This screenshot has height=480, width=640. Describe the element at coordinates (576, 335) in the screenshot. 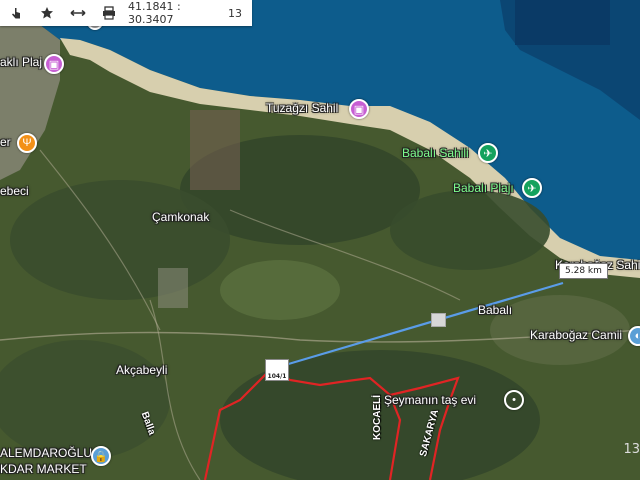

I see `place-label-karabogaz-camii: Karaboğaz Camii` at that location.